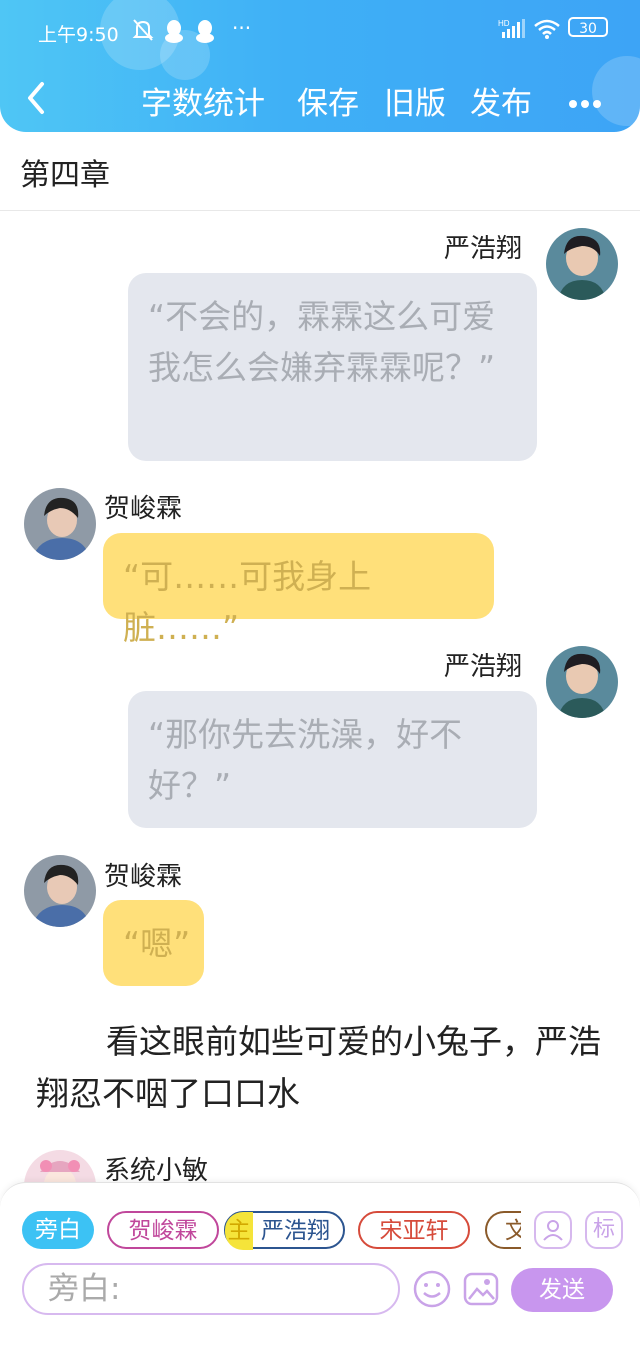 The image size is (640, 1352). What do you see at coordinates (481, 1291) in the screenshot?
I see `image-icon` at bounding box center [481, 1291].